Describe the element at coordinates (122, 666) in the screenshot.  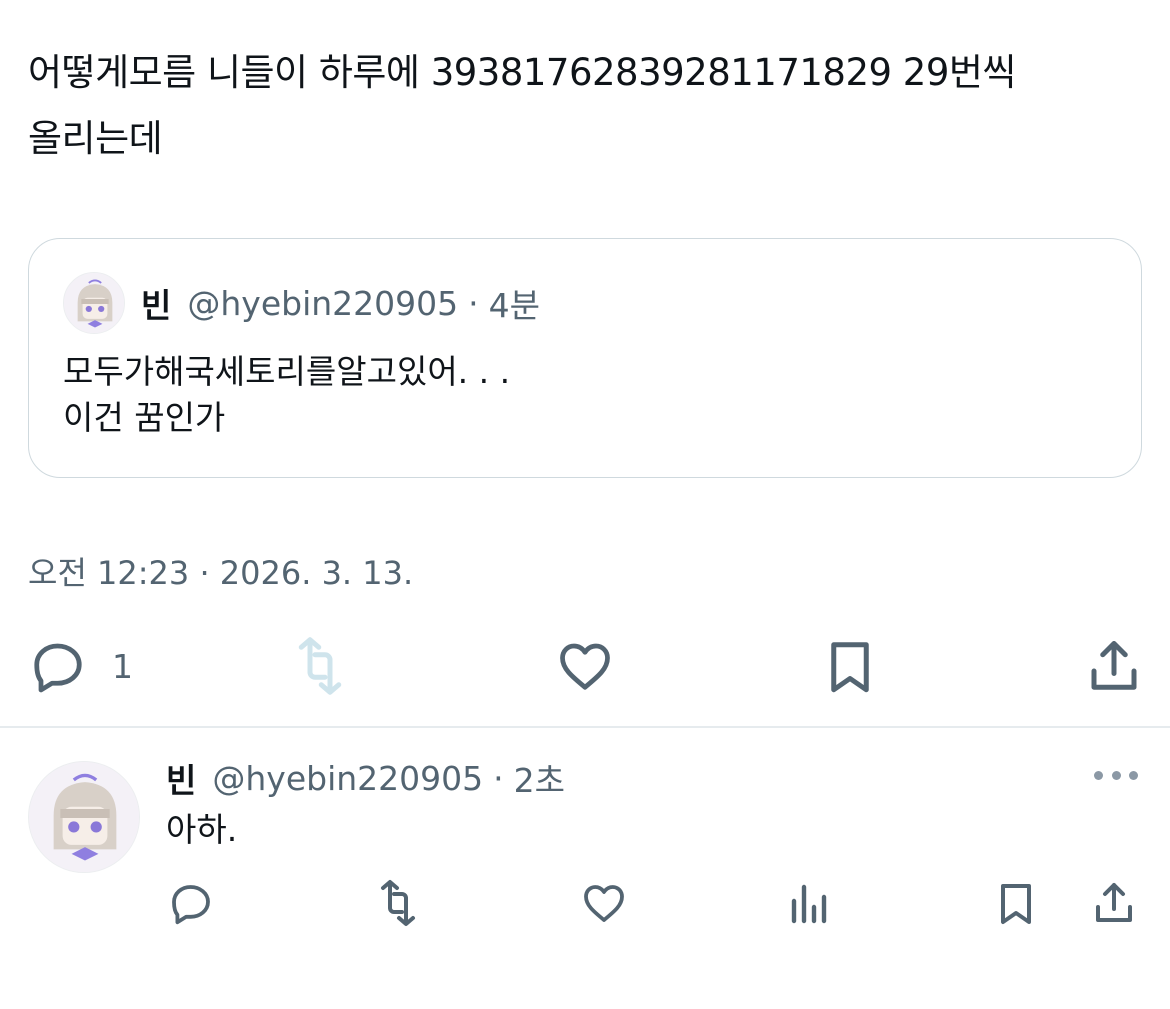
I see `reply-count: 1` at that location.